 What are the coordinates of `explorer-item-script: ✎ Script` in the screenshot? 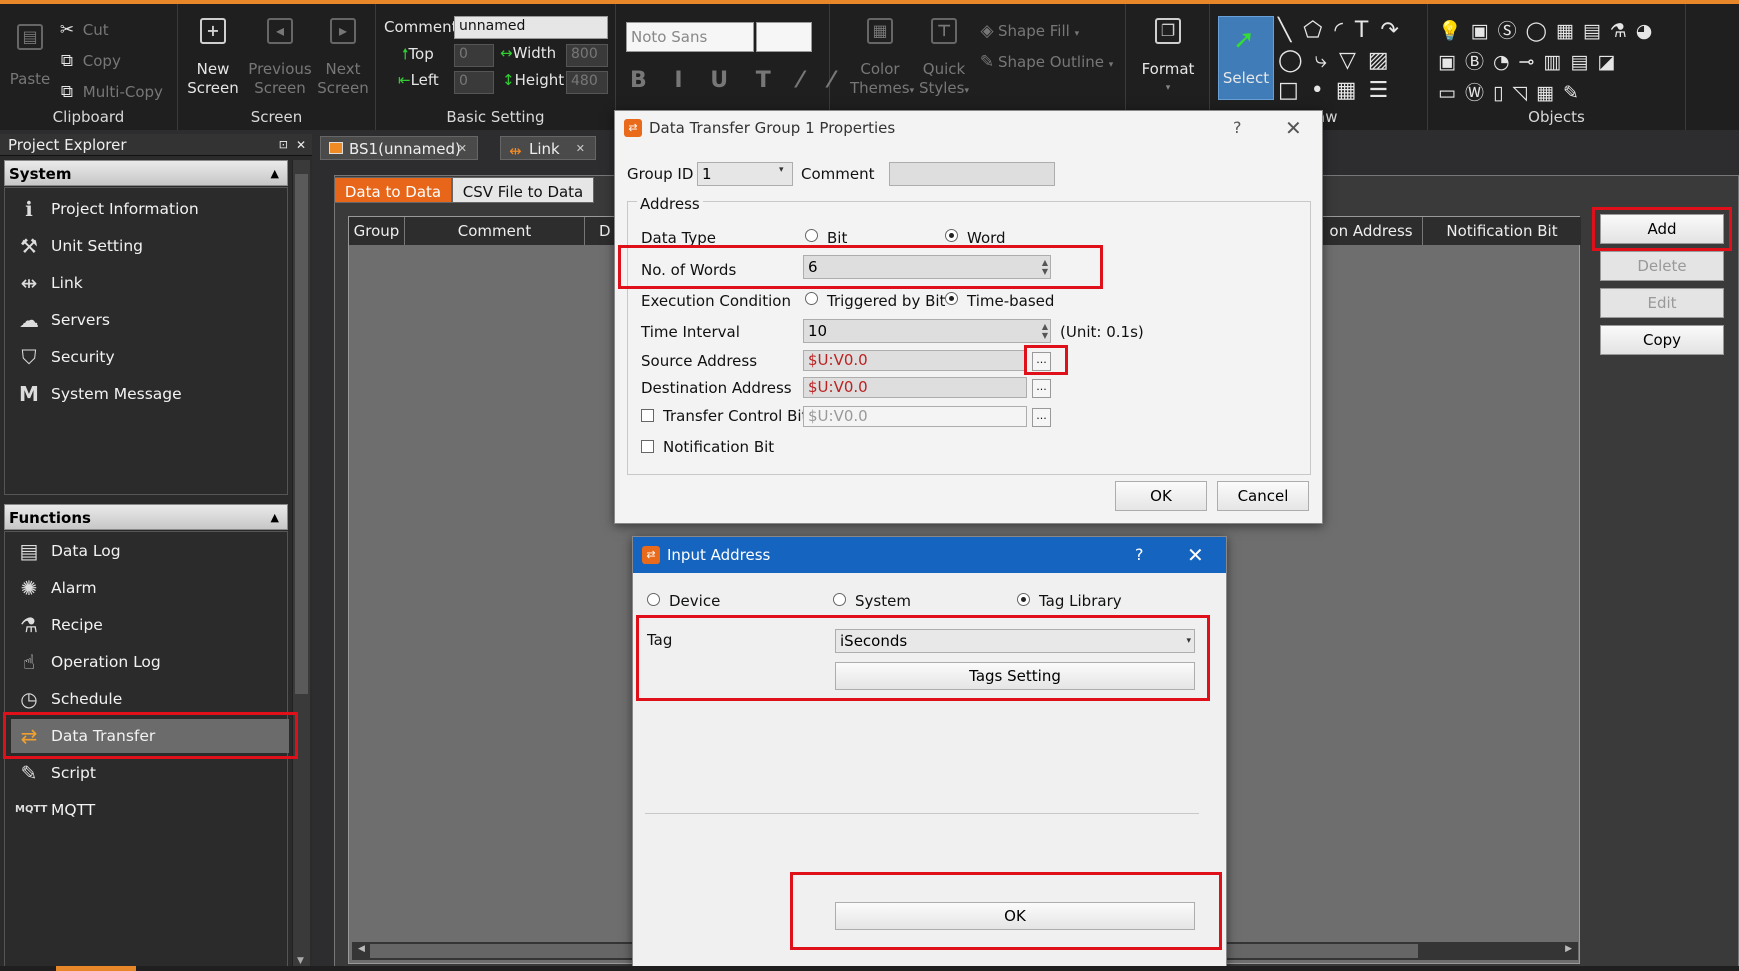 It's located at (150, 773).